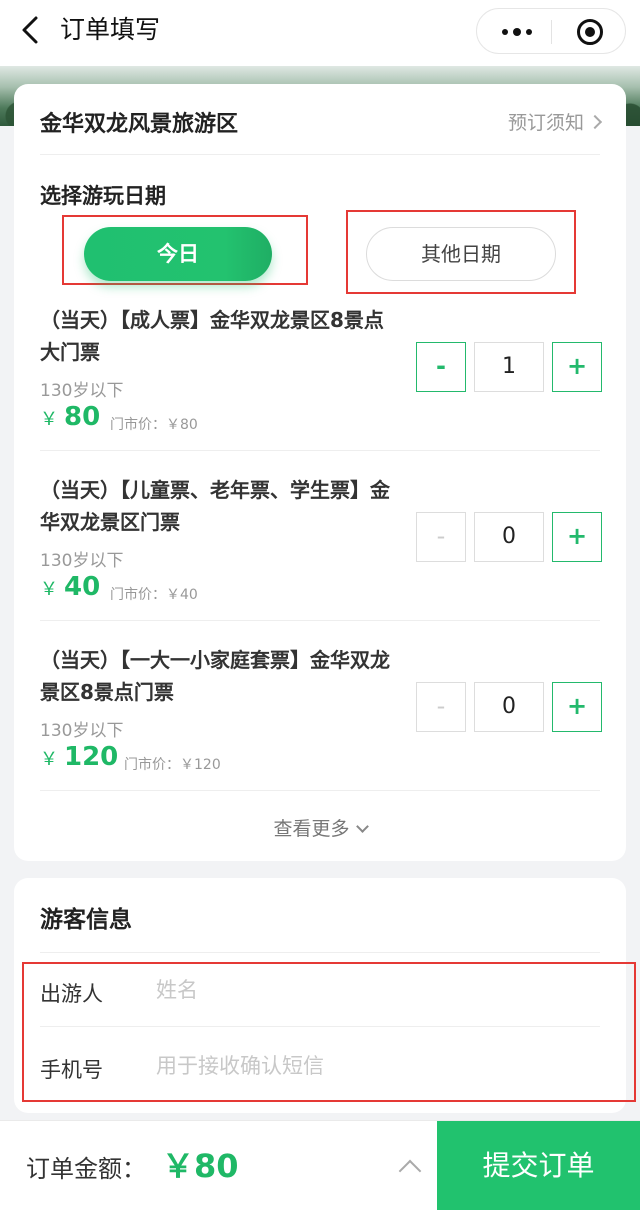 The width and height of the screenshot is (640, 1210). What do you see at coordinates (410, 1171) in the screenshot?
I see `chevron-up-icon` at bounding box center [410, 1171].